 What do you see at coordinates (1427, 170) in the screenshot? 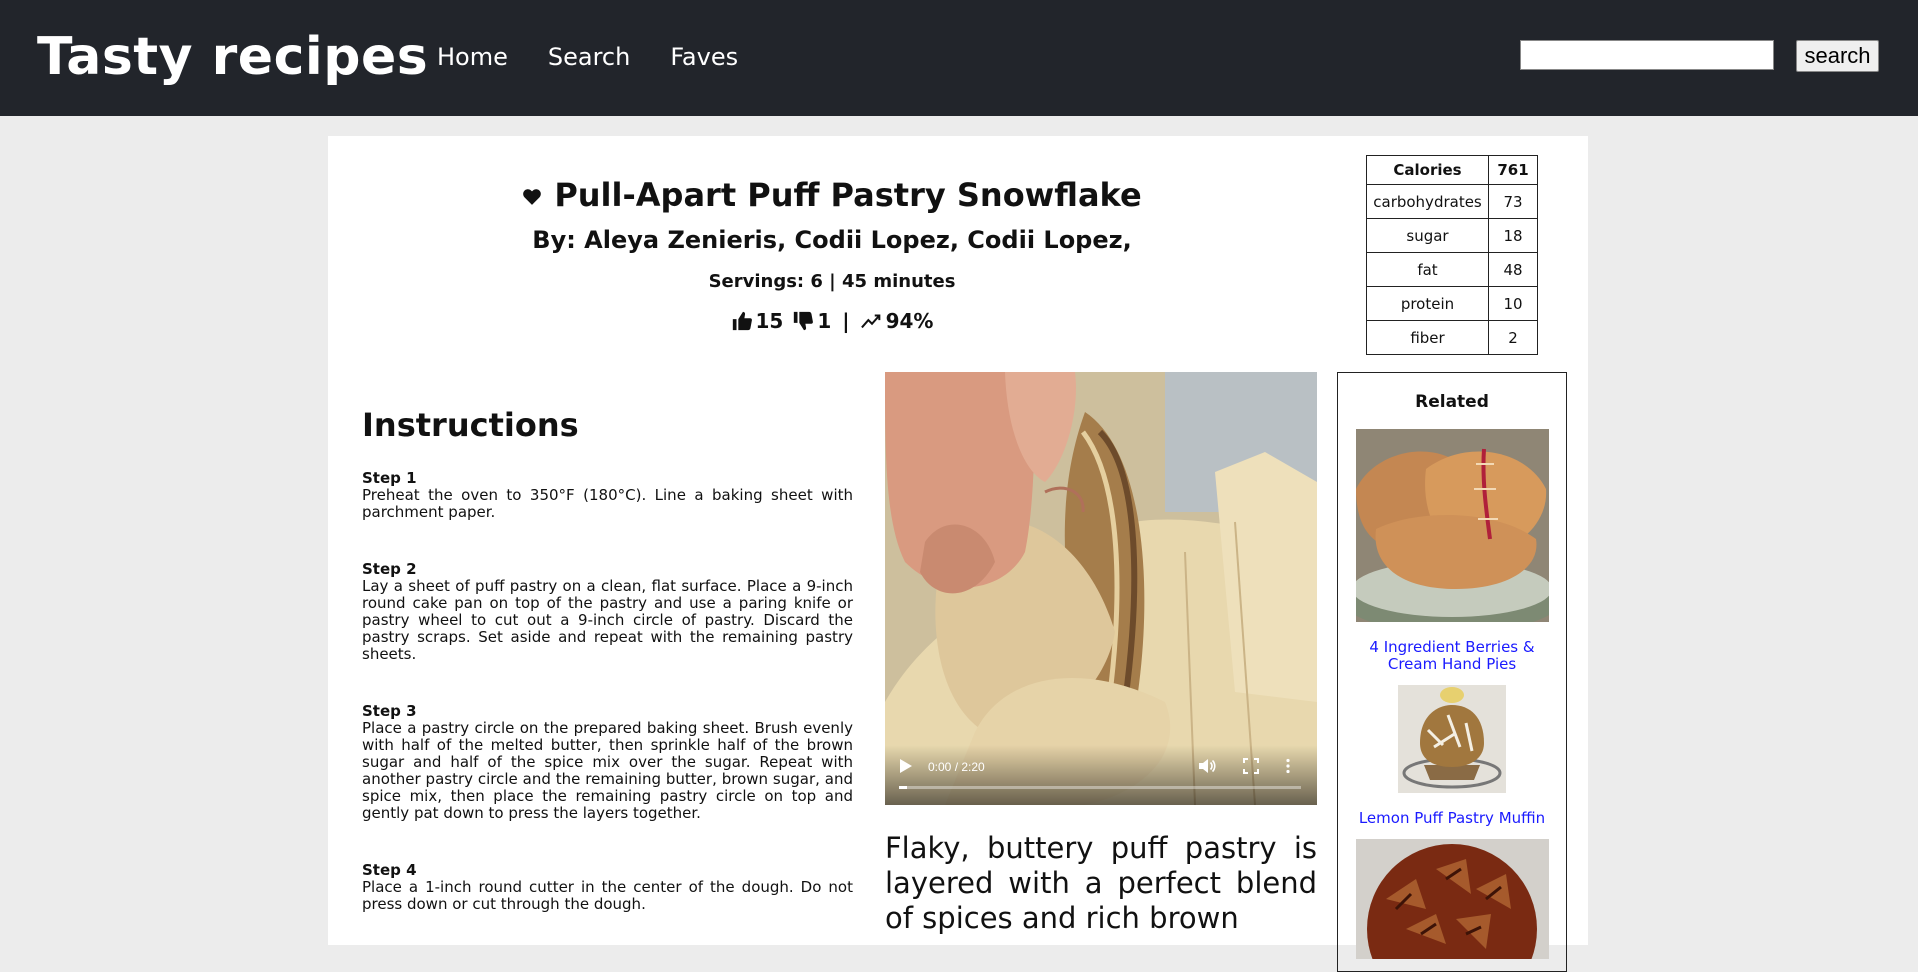
I see `nutrition-label: Calories` at bounding box center [1427, 170].